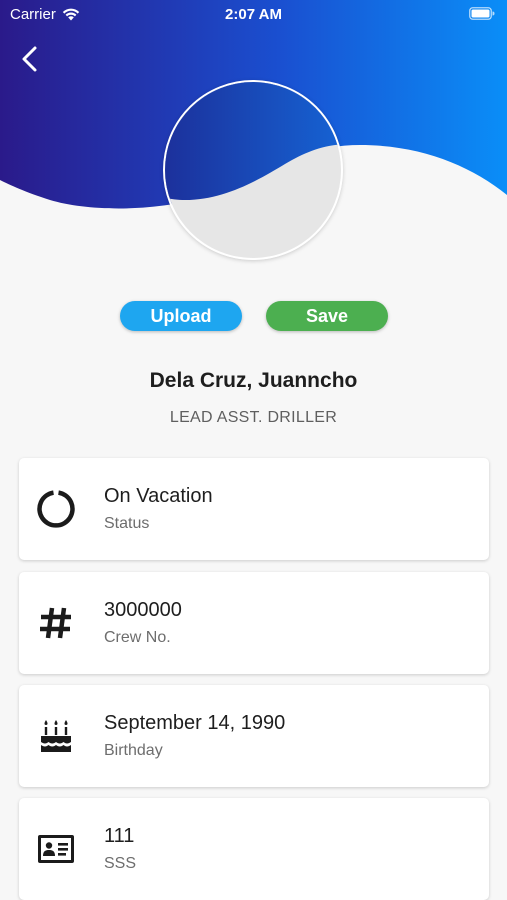 The height and width of the screenshot is (900, 507). I want to click on back-button, so click(31, 59).